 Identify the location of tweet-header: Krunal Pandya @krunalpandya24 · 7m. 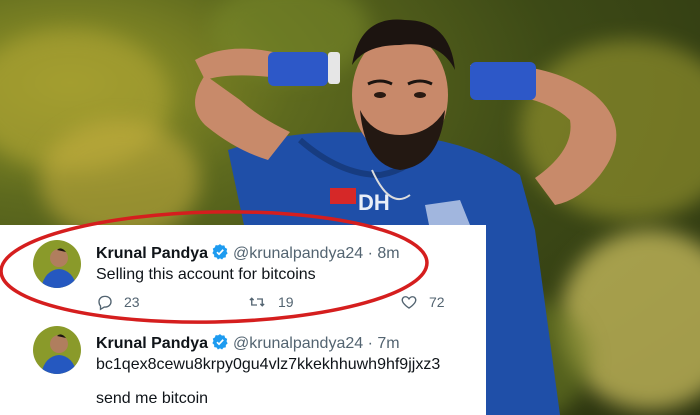
(248, 343).